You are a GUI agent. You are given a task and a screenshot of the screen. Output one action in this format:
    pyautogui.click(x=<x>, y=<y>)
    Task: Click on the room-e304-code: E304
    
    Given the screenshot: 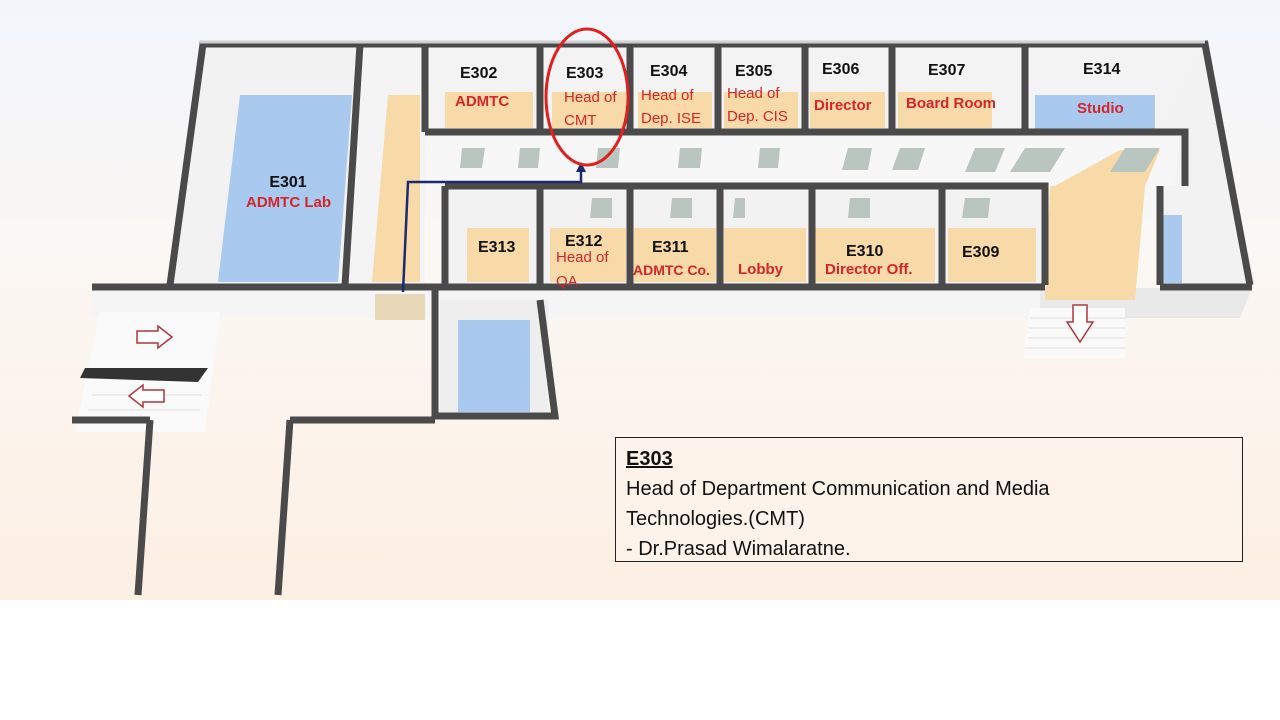 What is the action you would take?
    pyautogui.click(x=669, y=71)
    